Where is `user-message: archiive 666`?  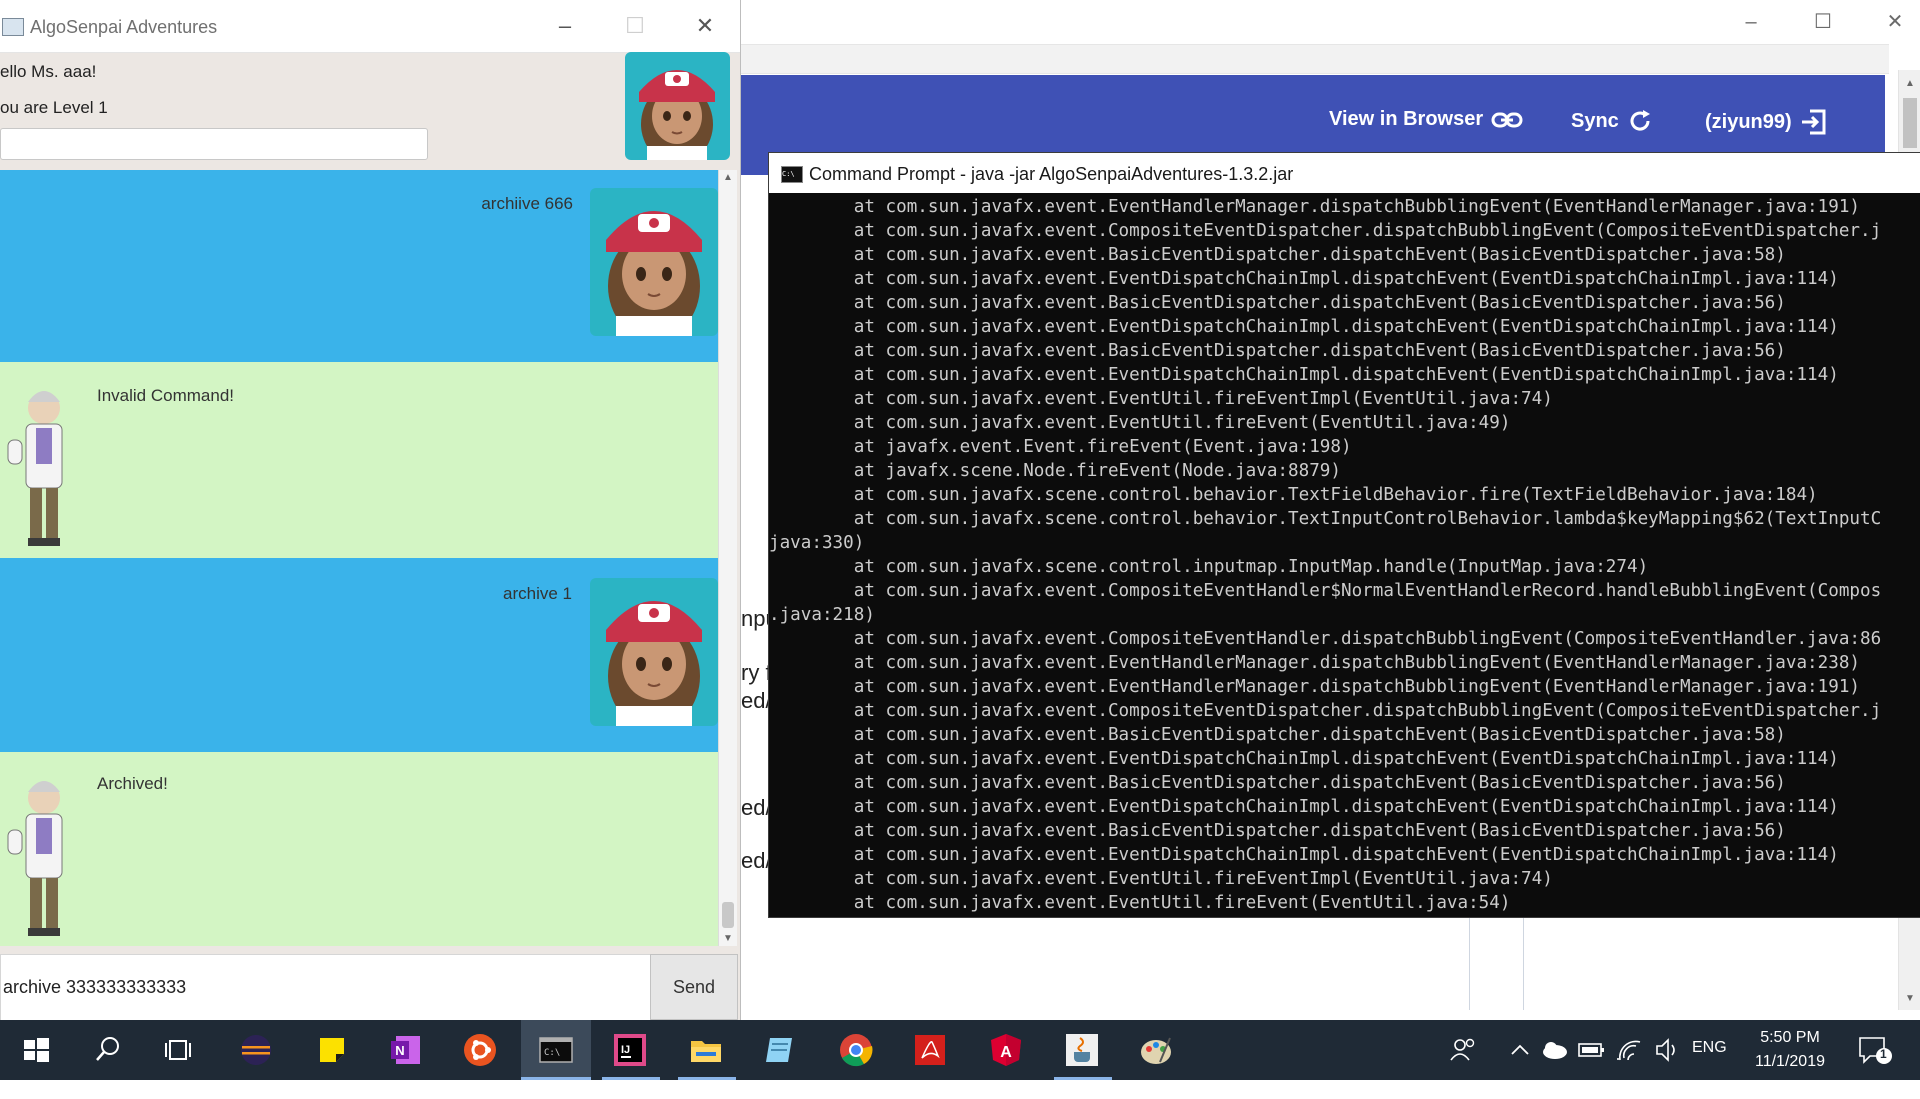
user-message: archiive 666 is located at coordinates (359, 266).